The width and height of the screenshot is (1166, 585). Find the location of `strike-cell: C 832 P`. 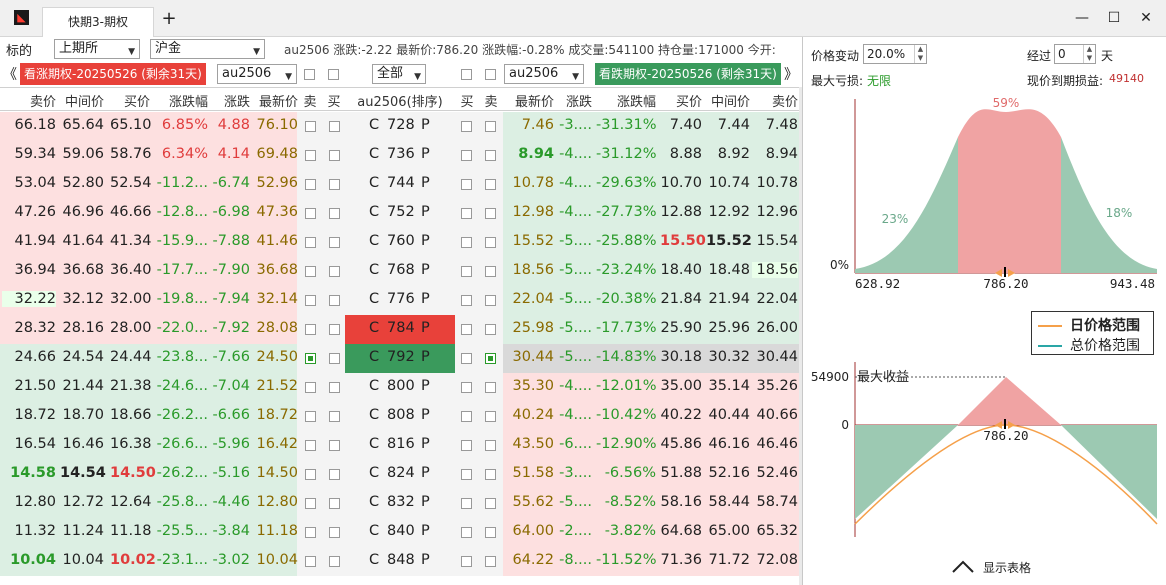

strike-cell: C 832 P is located at coordinates (400, 503).